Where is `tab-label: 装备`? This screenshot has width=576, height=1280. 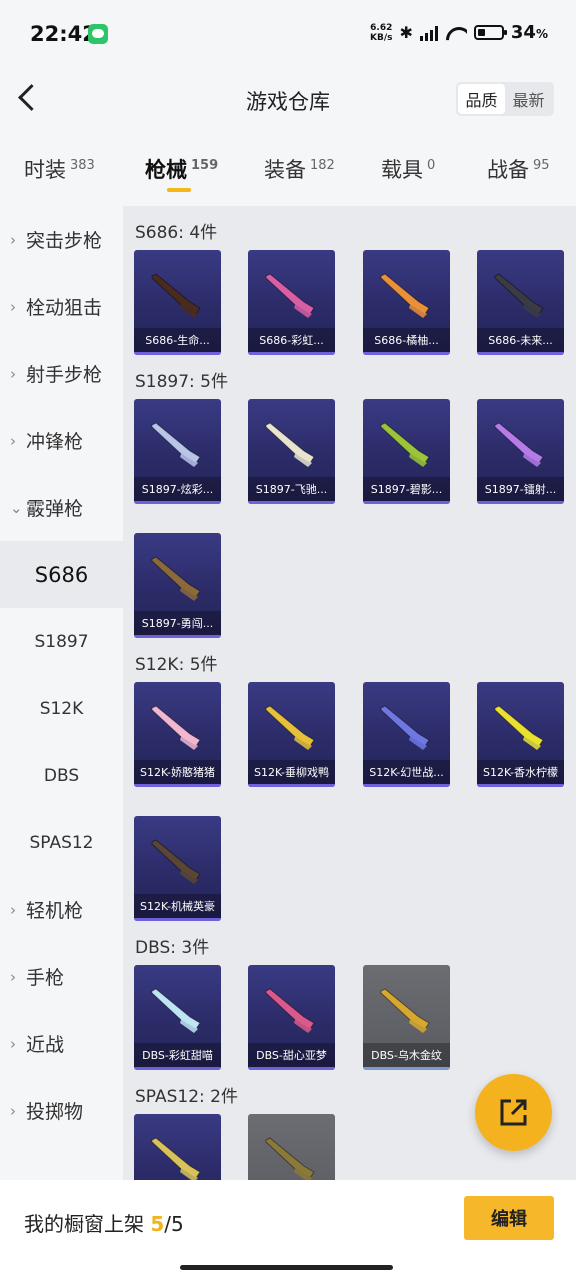
tab-label: 装备 is located at coordinates (285, 170).